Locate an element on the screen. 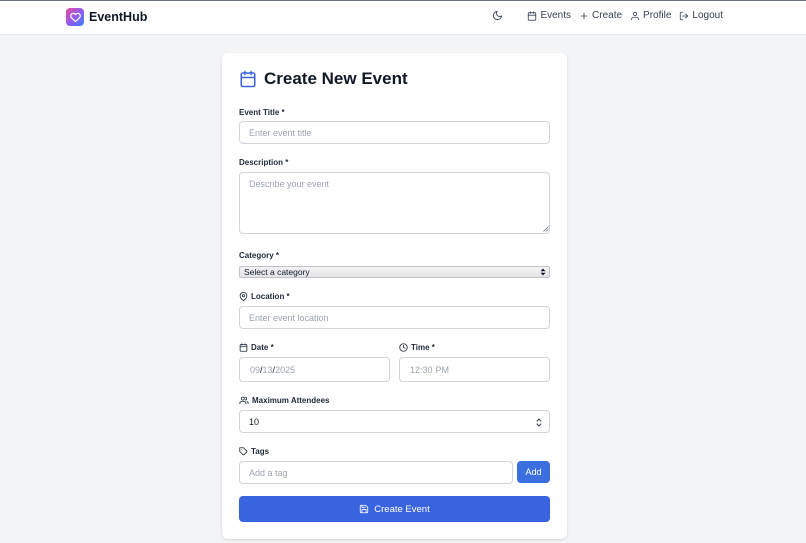  user-icon is located at coordinates (635, 15).